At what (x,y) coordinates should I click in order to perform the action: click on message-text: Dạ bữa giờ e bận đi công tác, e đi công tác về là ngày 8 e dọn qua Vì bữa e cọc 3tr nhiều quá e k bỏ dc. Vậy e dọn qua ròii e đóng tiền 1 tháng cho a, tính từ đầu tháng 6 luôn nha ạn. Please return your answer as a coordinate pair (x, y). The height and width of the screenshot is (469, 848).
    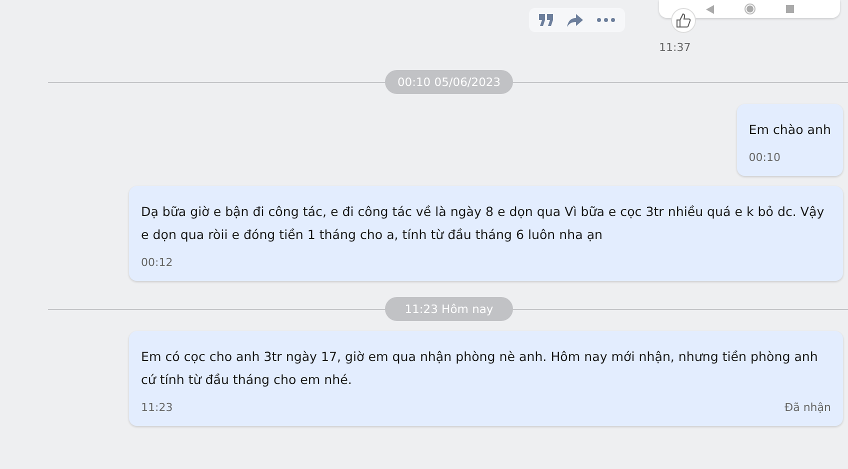
    Looking at the image, I should click on (483, 223).